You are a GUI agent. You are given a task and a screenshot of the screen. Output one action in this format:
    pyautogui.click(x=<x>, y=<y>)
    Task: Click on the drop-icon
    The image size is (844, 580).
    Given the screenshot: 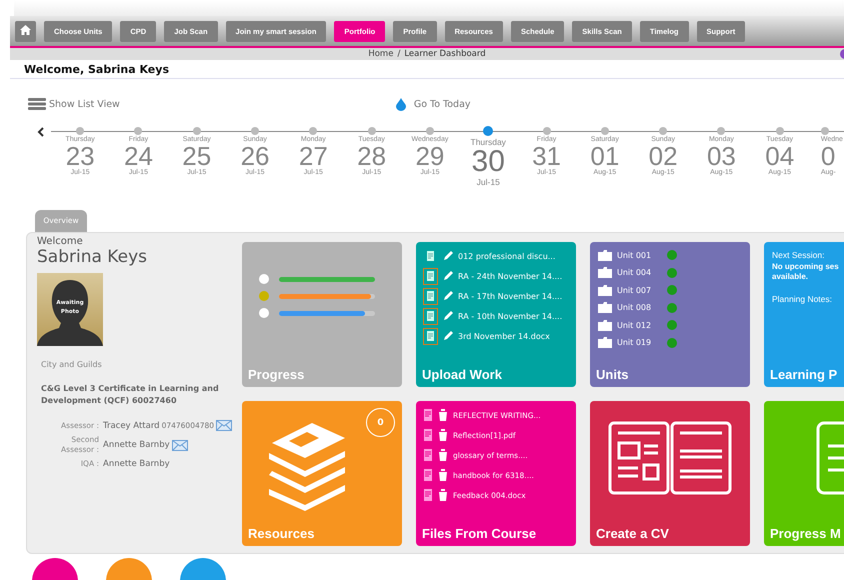 What is the action you would take?
    pyautogui.click(x=401, y=104)
    